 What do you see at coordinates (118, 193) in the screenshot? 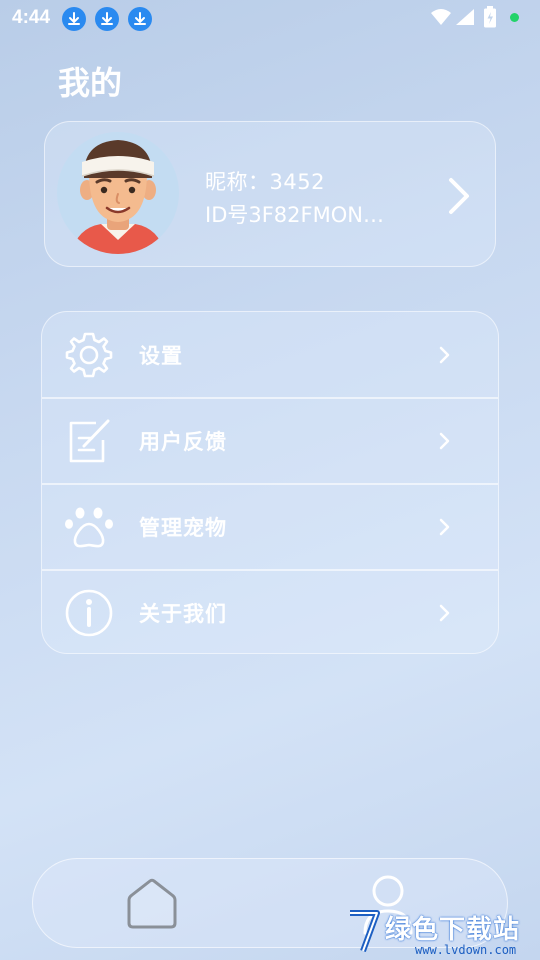
I see `avatar` at bounding box center [118, 193].